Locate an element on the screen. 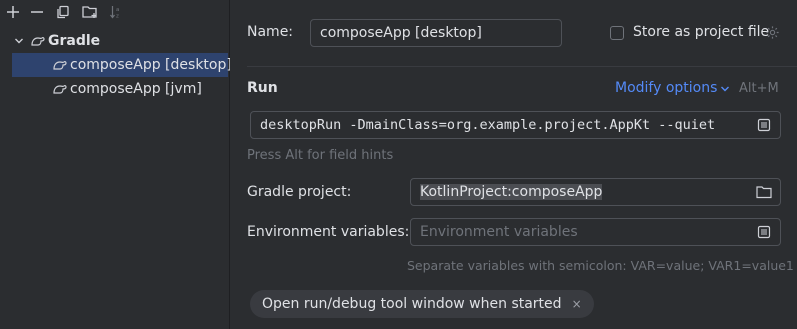  tree-item-compose-desktop: composeApp [desktop] is located at coordinates (122, 65).